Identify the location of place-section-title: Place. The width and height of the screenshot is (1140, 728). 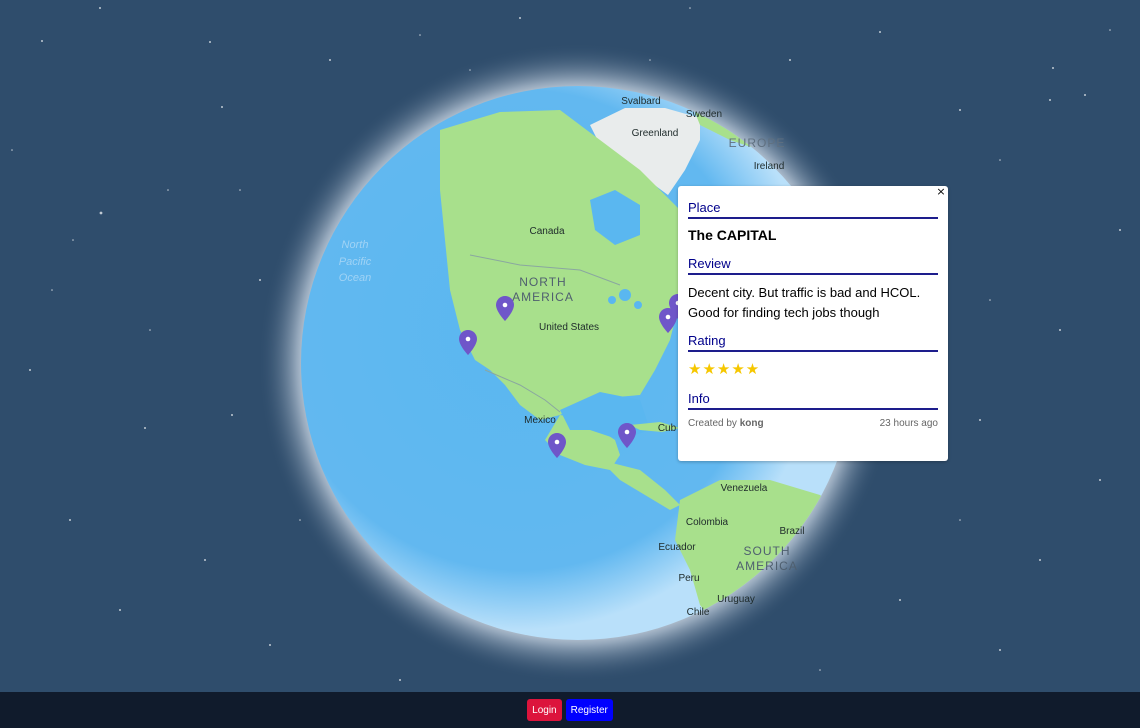
(813, 209).